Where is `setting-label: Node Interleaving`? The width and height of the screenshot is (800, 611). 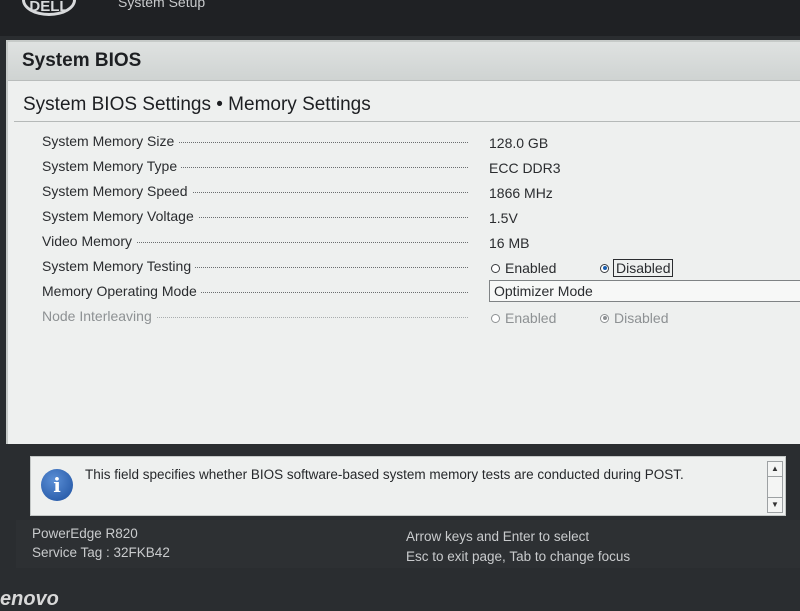 setting-label: Node Interleaving is located at coordinates (99, 316).